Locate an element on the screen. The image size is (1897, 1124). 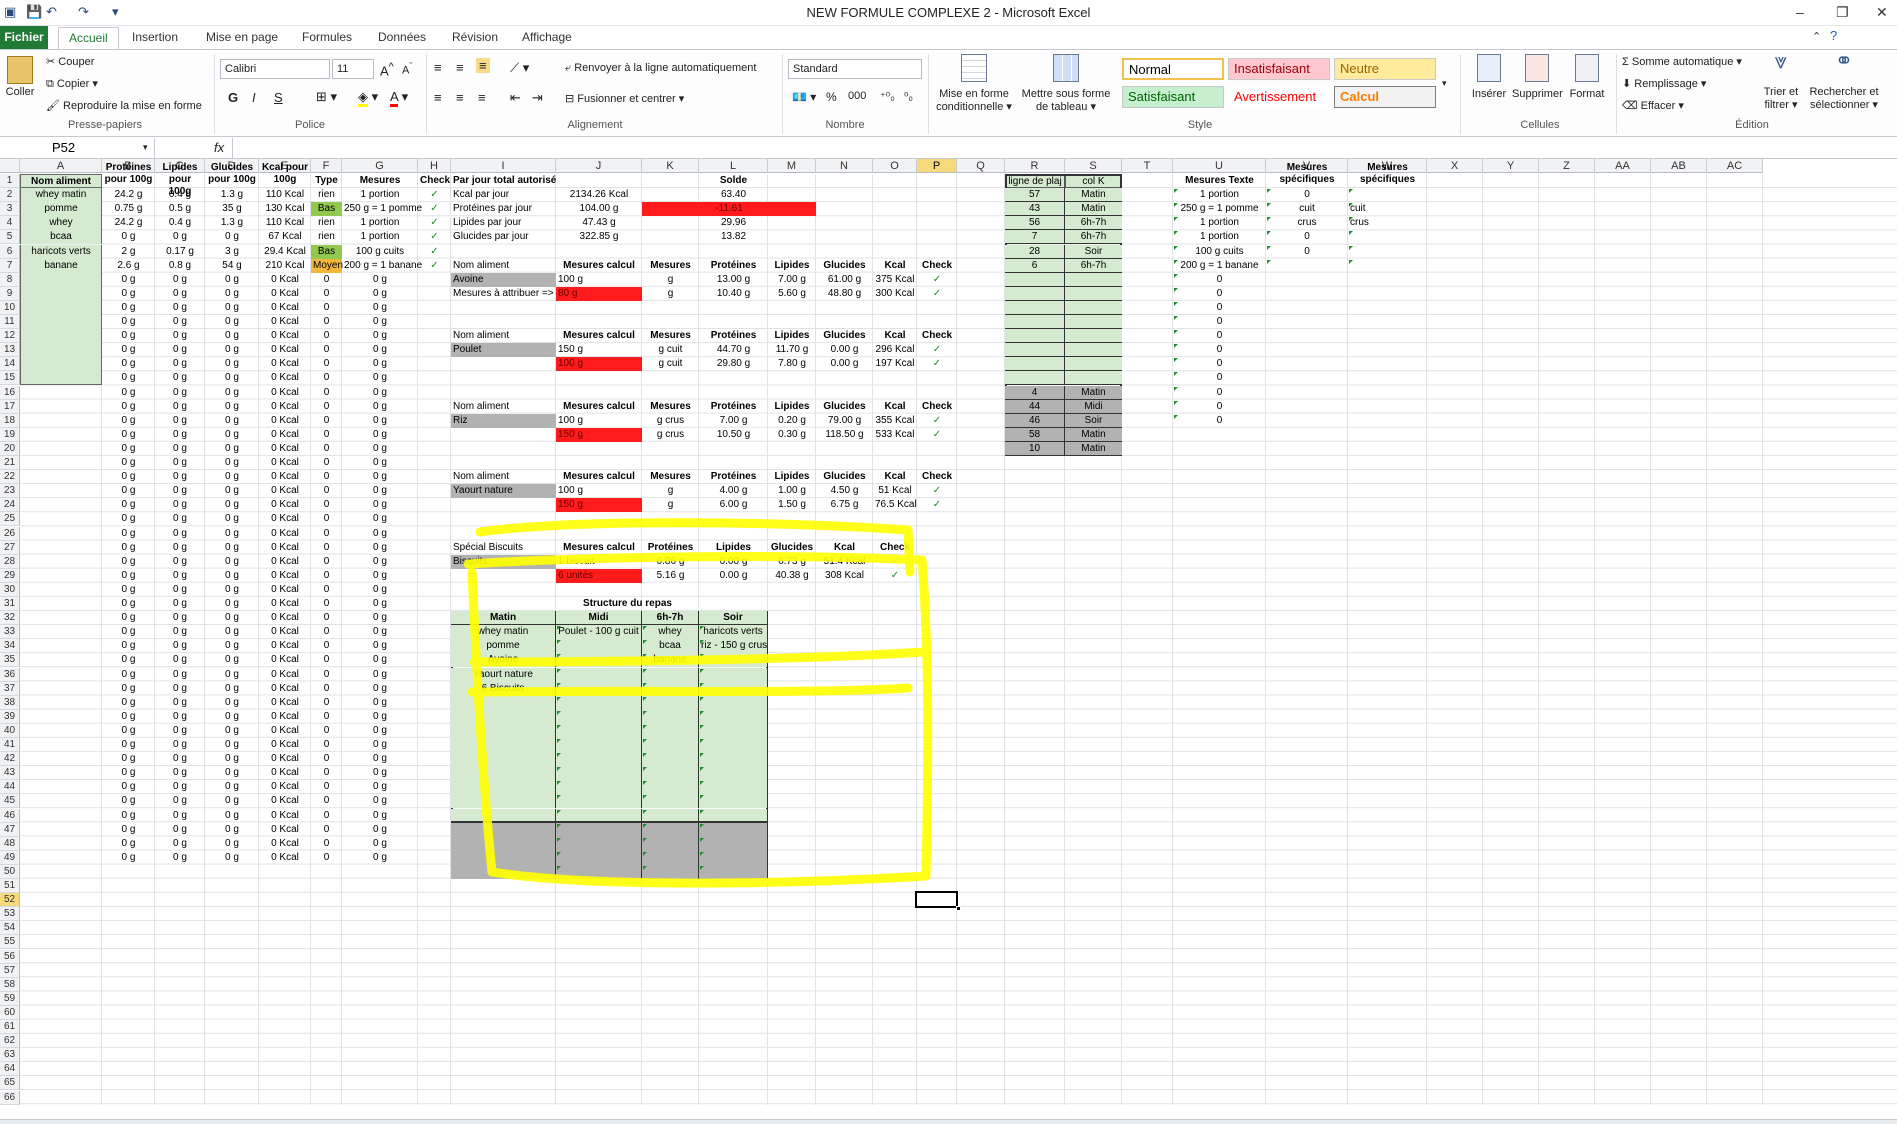
format-cells-button: Format is located at coordinates (1587, 77).